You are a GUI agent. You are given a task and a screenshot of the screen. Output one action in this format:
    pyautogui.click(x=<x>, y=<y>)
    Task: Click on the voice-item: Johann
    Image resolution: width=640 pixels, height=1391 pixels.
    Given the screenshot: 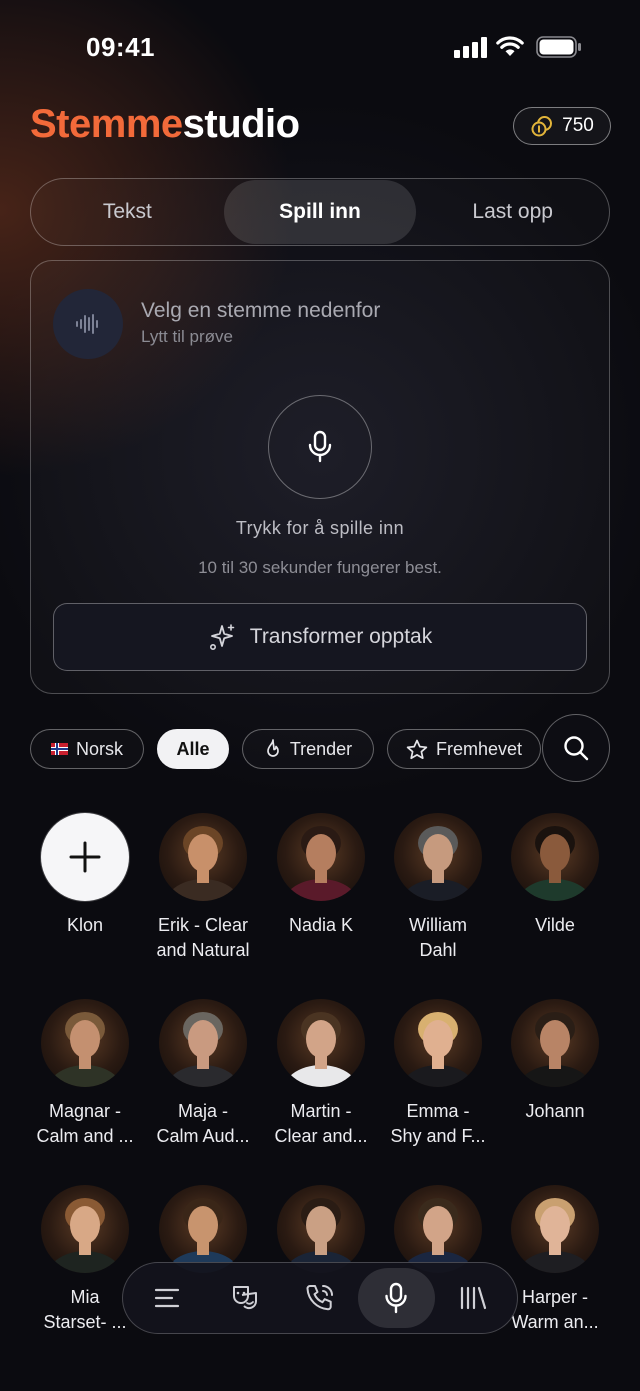 What is the action you would take?
    pyautogui.click(x=555, y=1061)
    